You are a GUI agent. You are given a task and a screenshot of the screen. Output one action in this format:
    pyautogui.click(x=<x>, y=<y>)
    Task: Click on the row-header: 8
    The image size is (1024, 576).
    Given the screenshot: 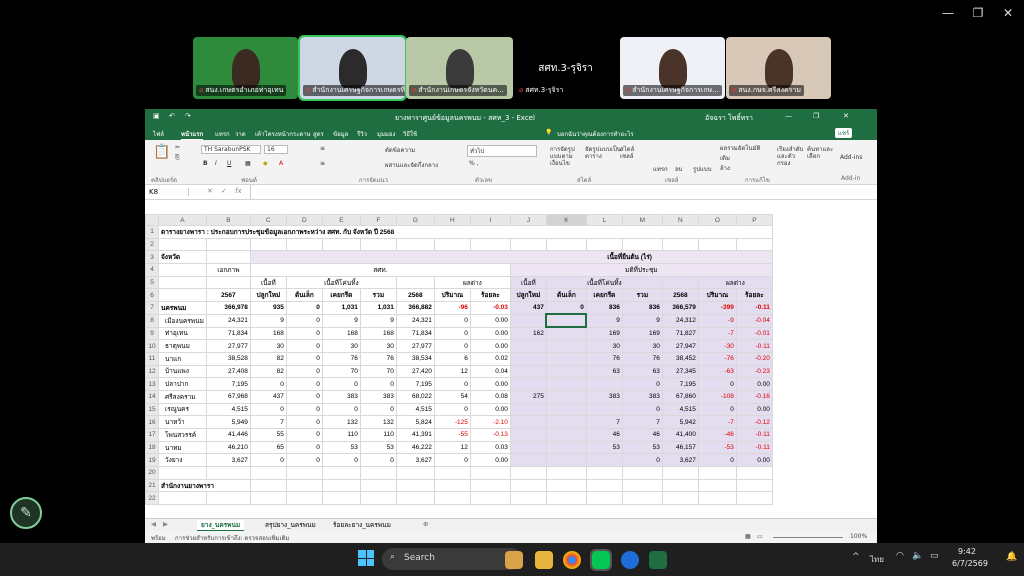 What is the action you would take?
    pyautogui.click(x=152, y=320)
    